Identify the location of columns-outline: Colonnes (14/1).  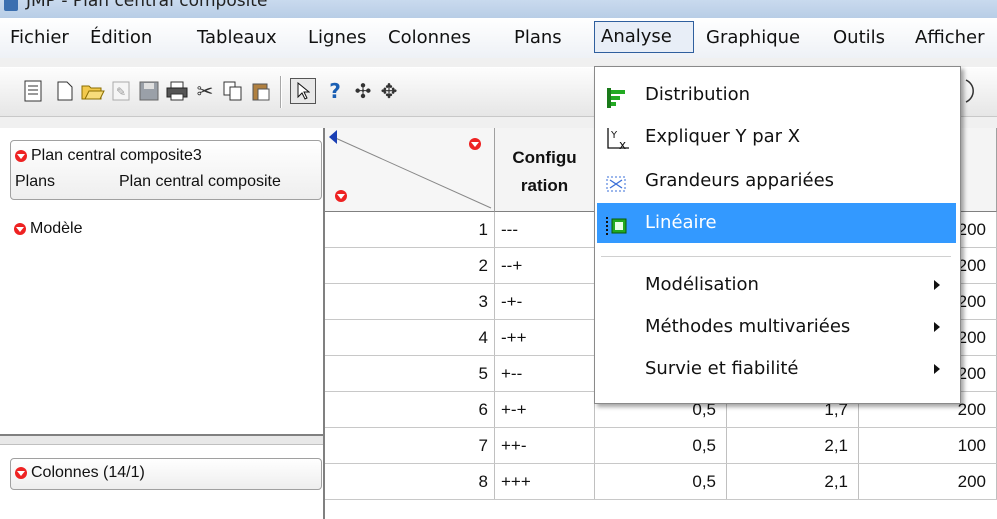
(166, 474).